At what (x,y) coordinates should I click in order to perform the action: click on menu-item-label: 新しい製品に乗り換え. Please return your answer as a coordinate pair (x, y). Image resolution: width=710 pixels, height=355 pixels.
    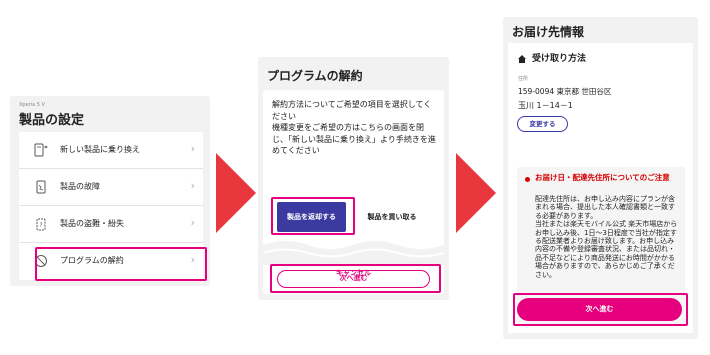
    Looking at the image, I should click on (100, 149).